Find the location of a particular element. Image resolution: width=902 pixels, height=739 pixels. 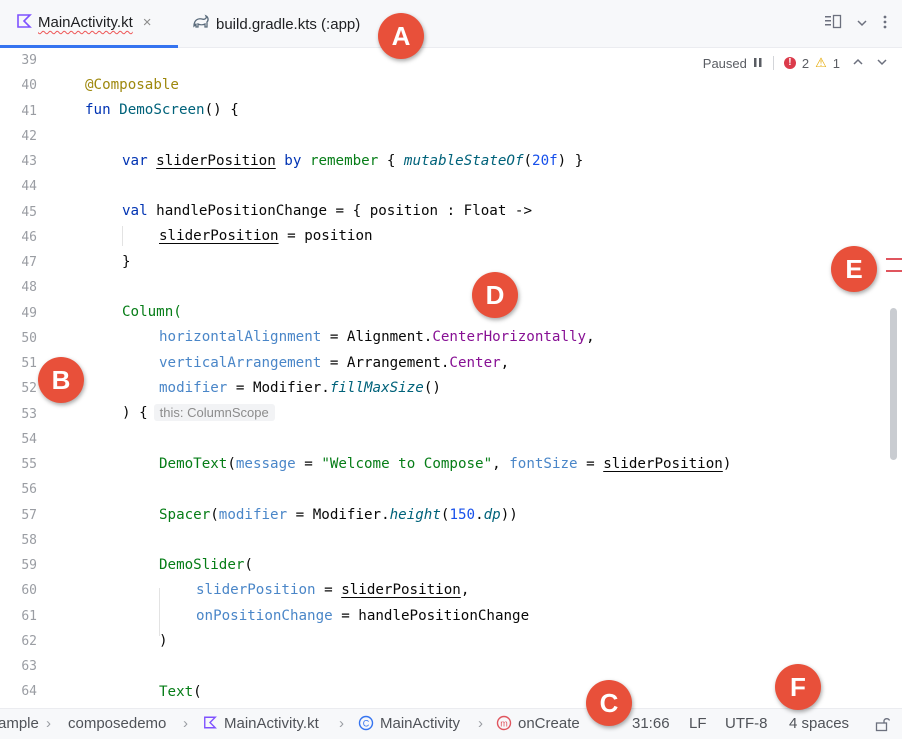

named-argument: fontSize is located at coordinates (543, 464).